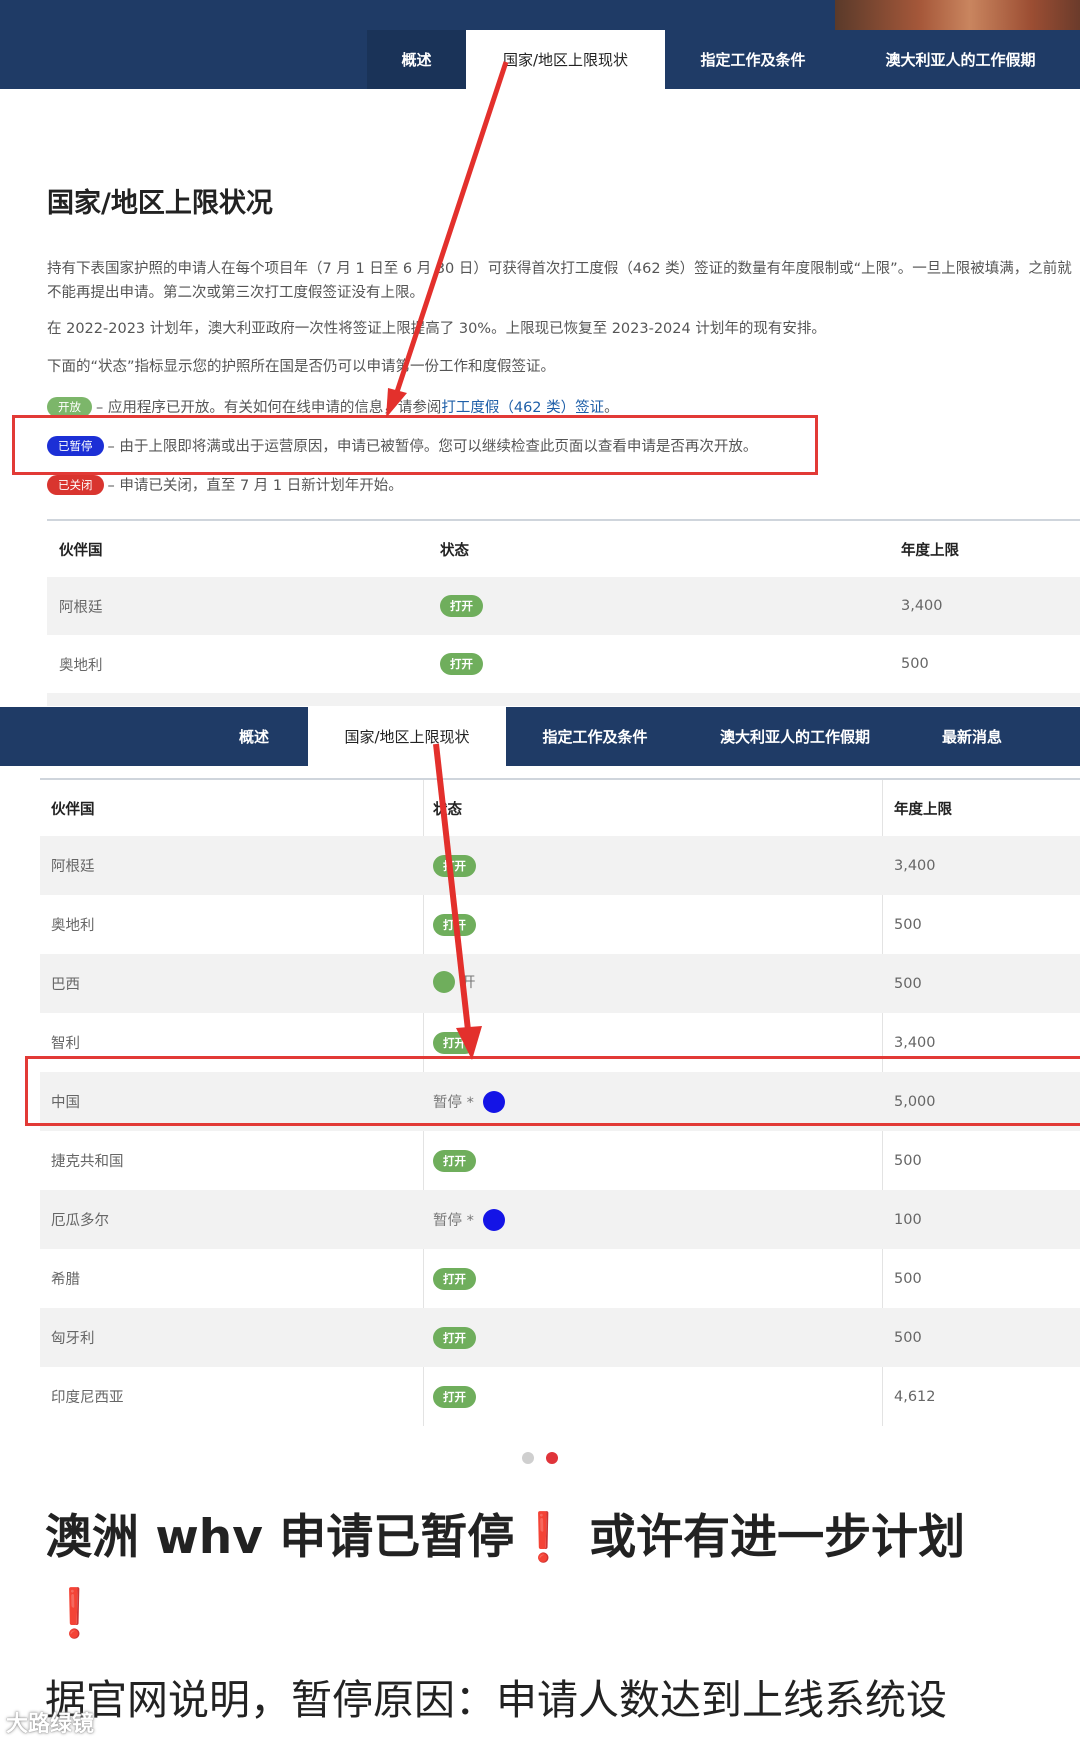 The width and height of the screenshot is (1080, 1742). I want to click on open-status: 开, so click(454, 981).